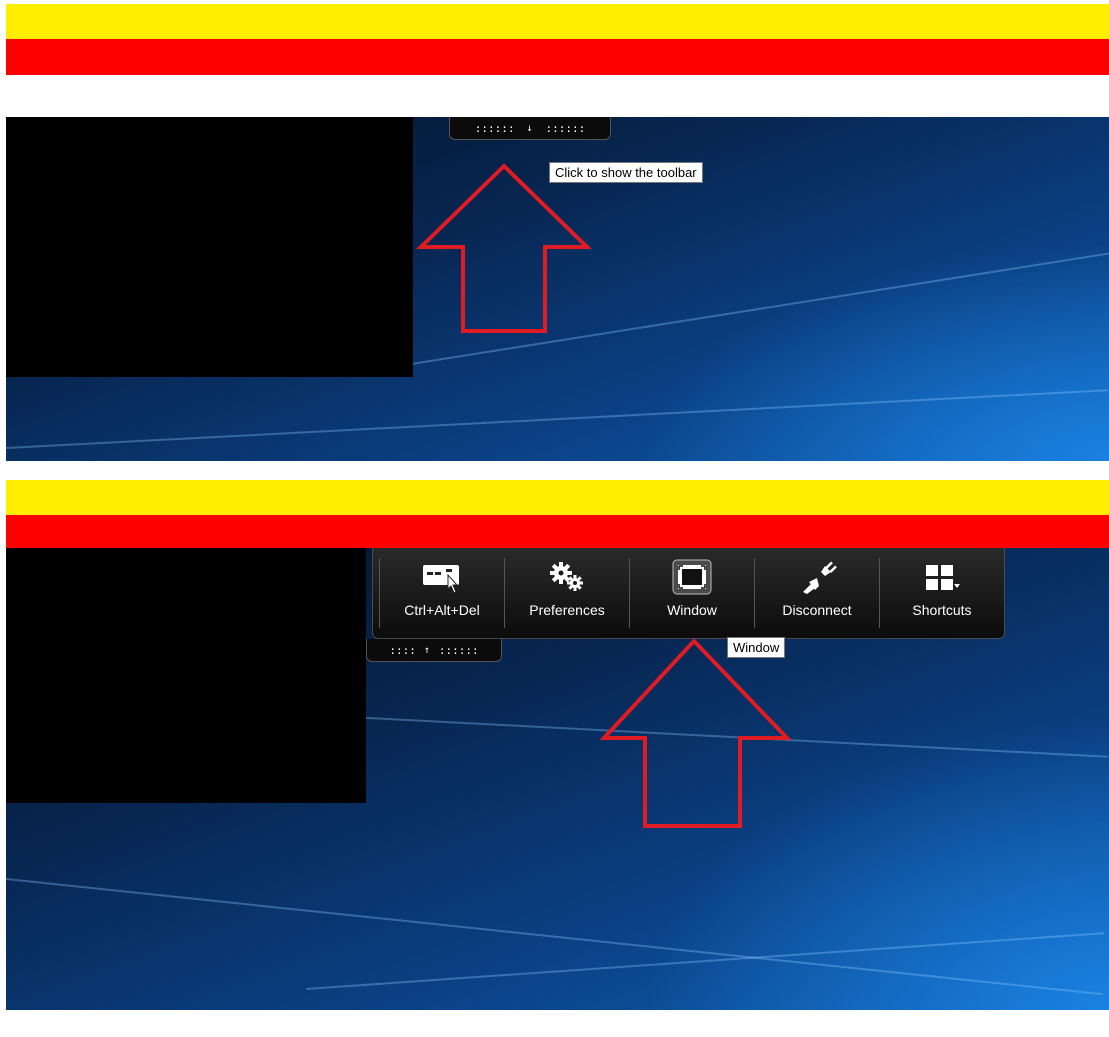 The height and width of the screenshot is (1037, 1109). I want to click on preferences-label: Preferences, so click(567, 610).